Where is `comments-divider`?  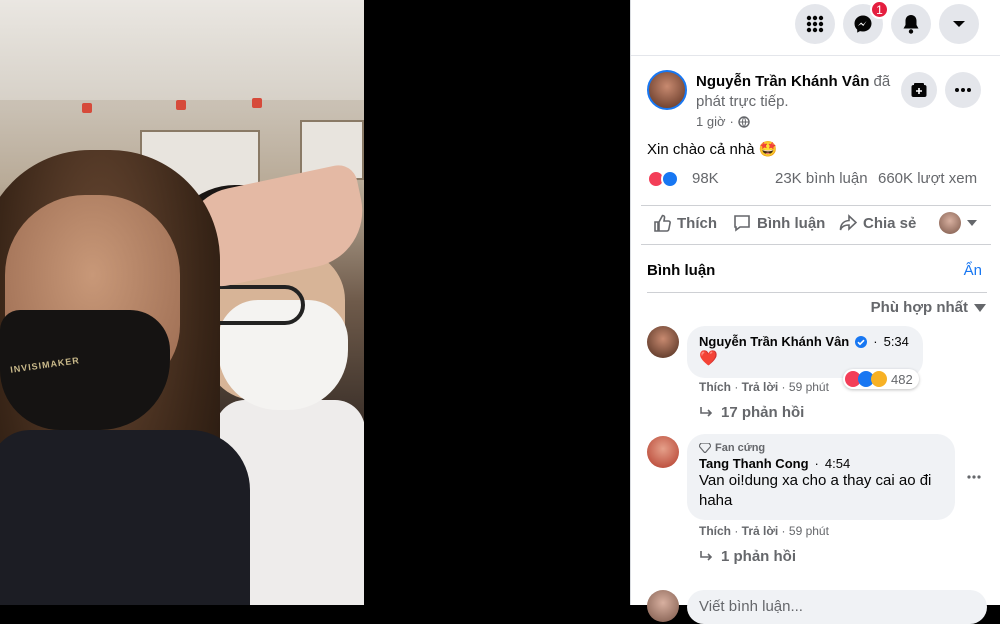 comments-divider is located at coordinates (817, 292).